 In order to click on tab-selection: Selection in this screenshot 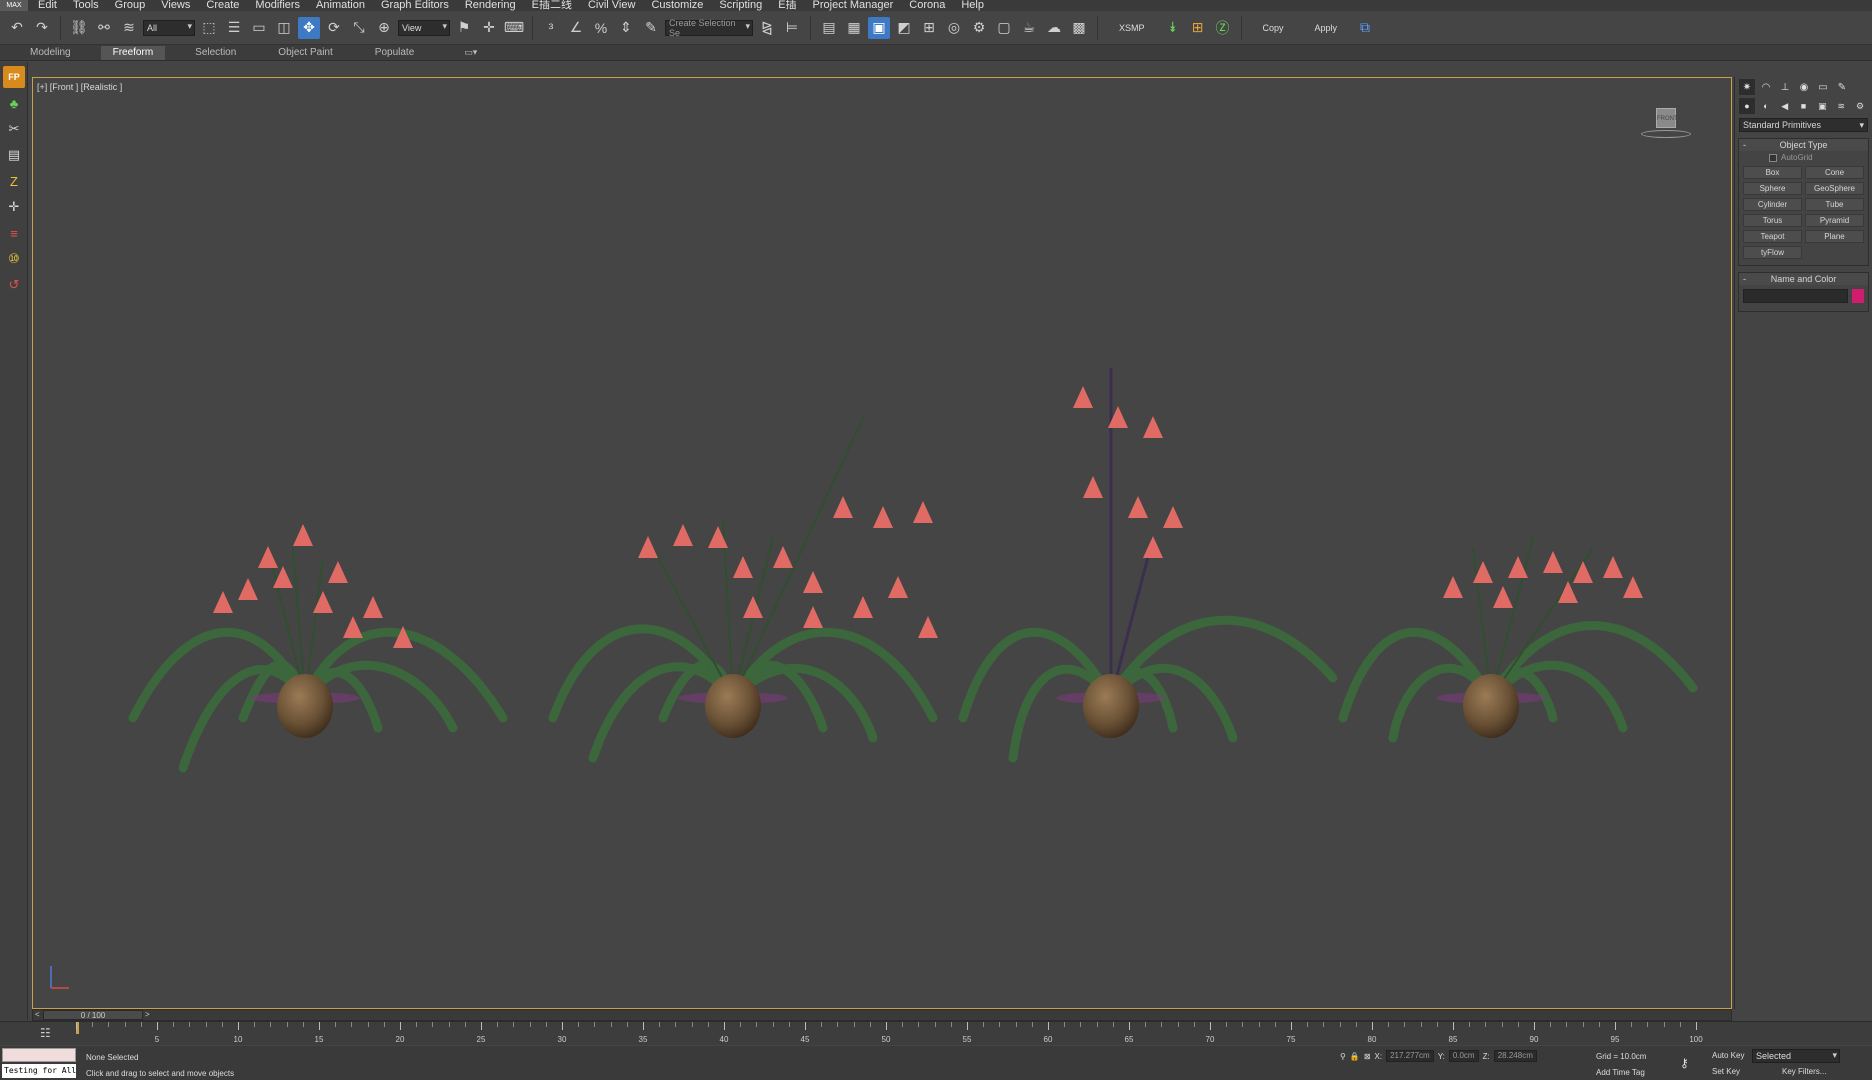, I will do `click(215, 53)`.